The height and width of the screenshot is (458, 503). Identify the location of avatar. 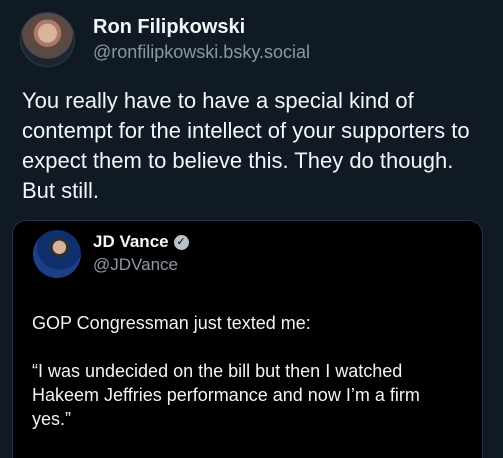
(47, 39).